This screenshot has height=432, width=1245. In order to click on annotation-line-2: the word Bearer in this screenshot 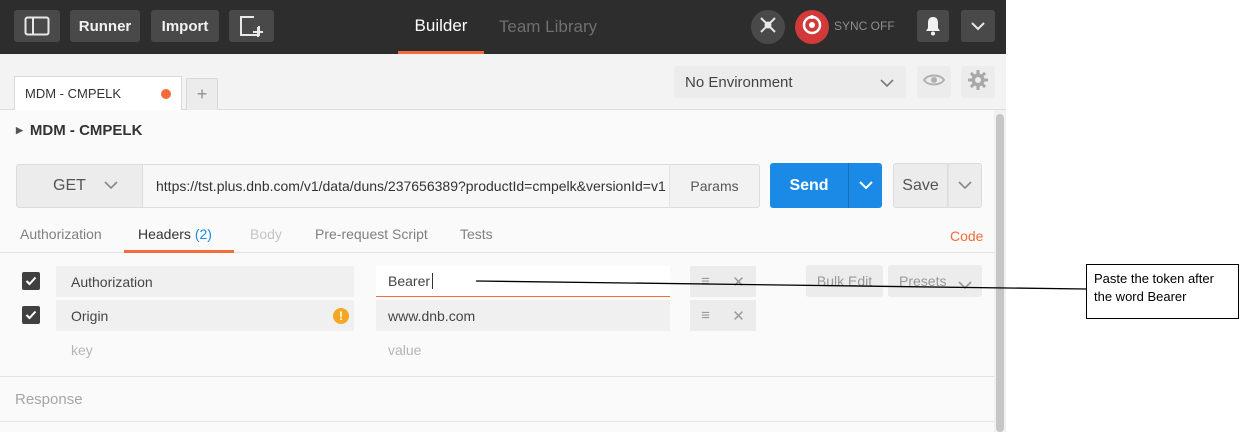, I will do `click(1140, 296)`.